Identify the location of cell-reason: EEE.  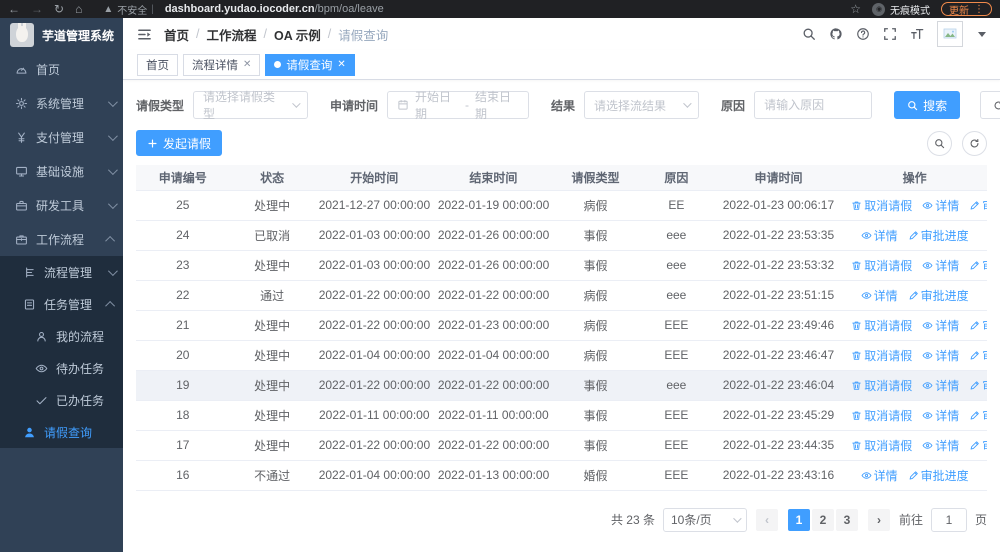
(676, 355).